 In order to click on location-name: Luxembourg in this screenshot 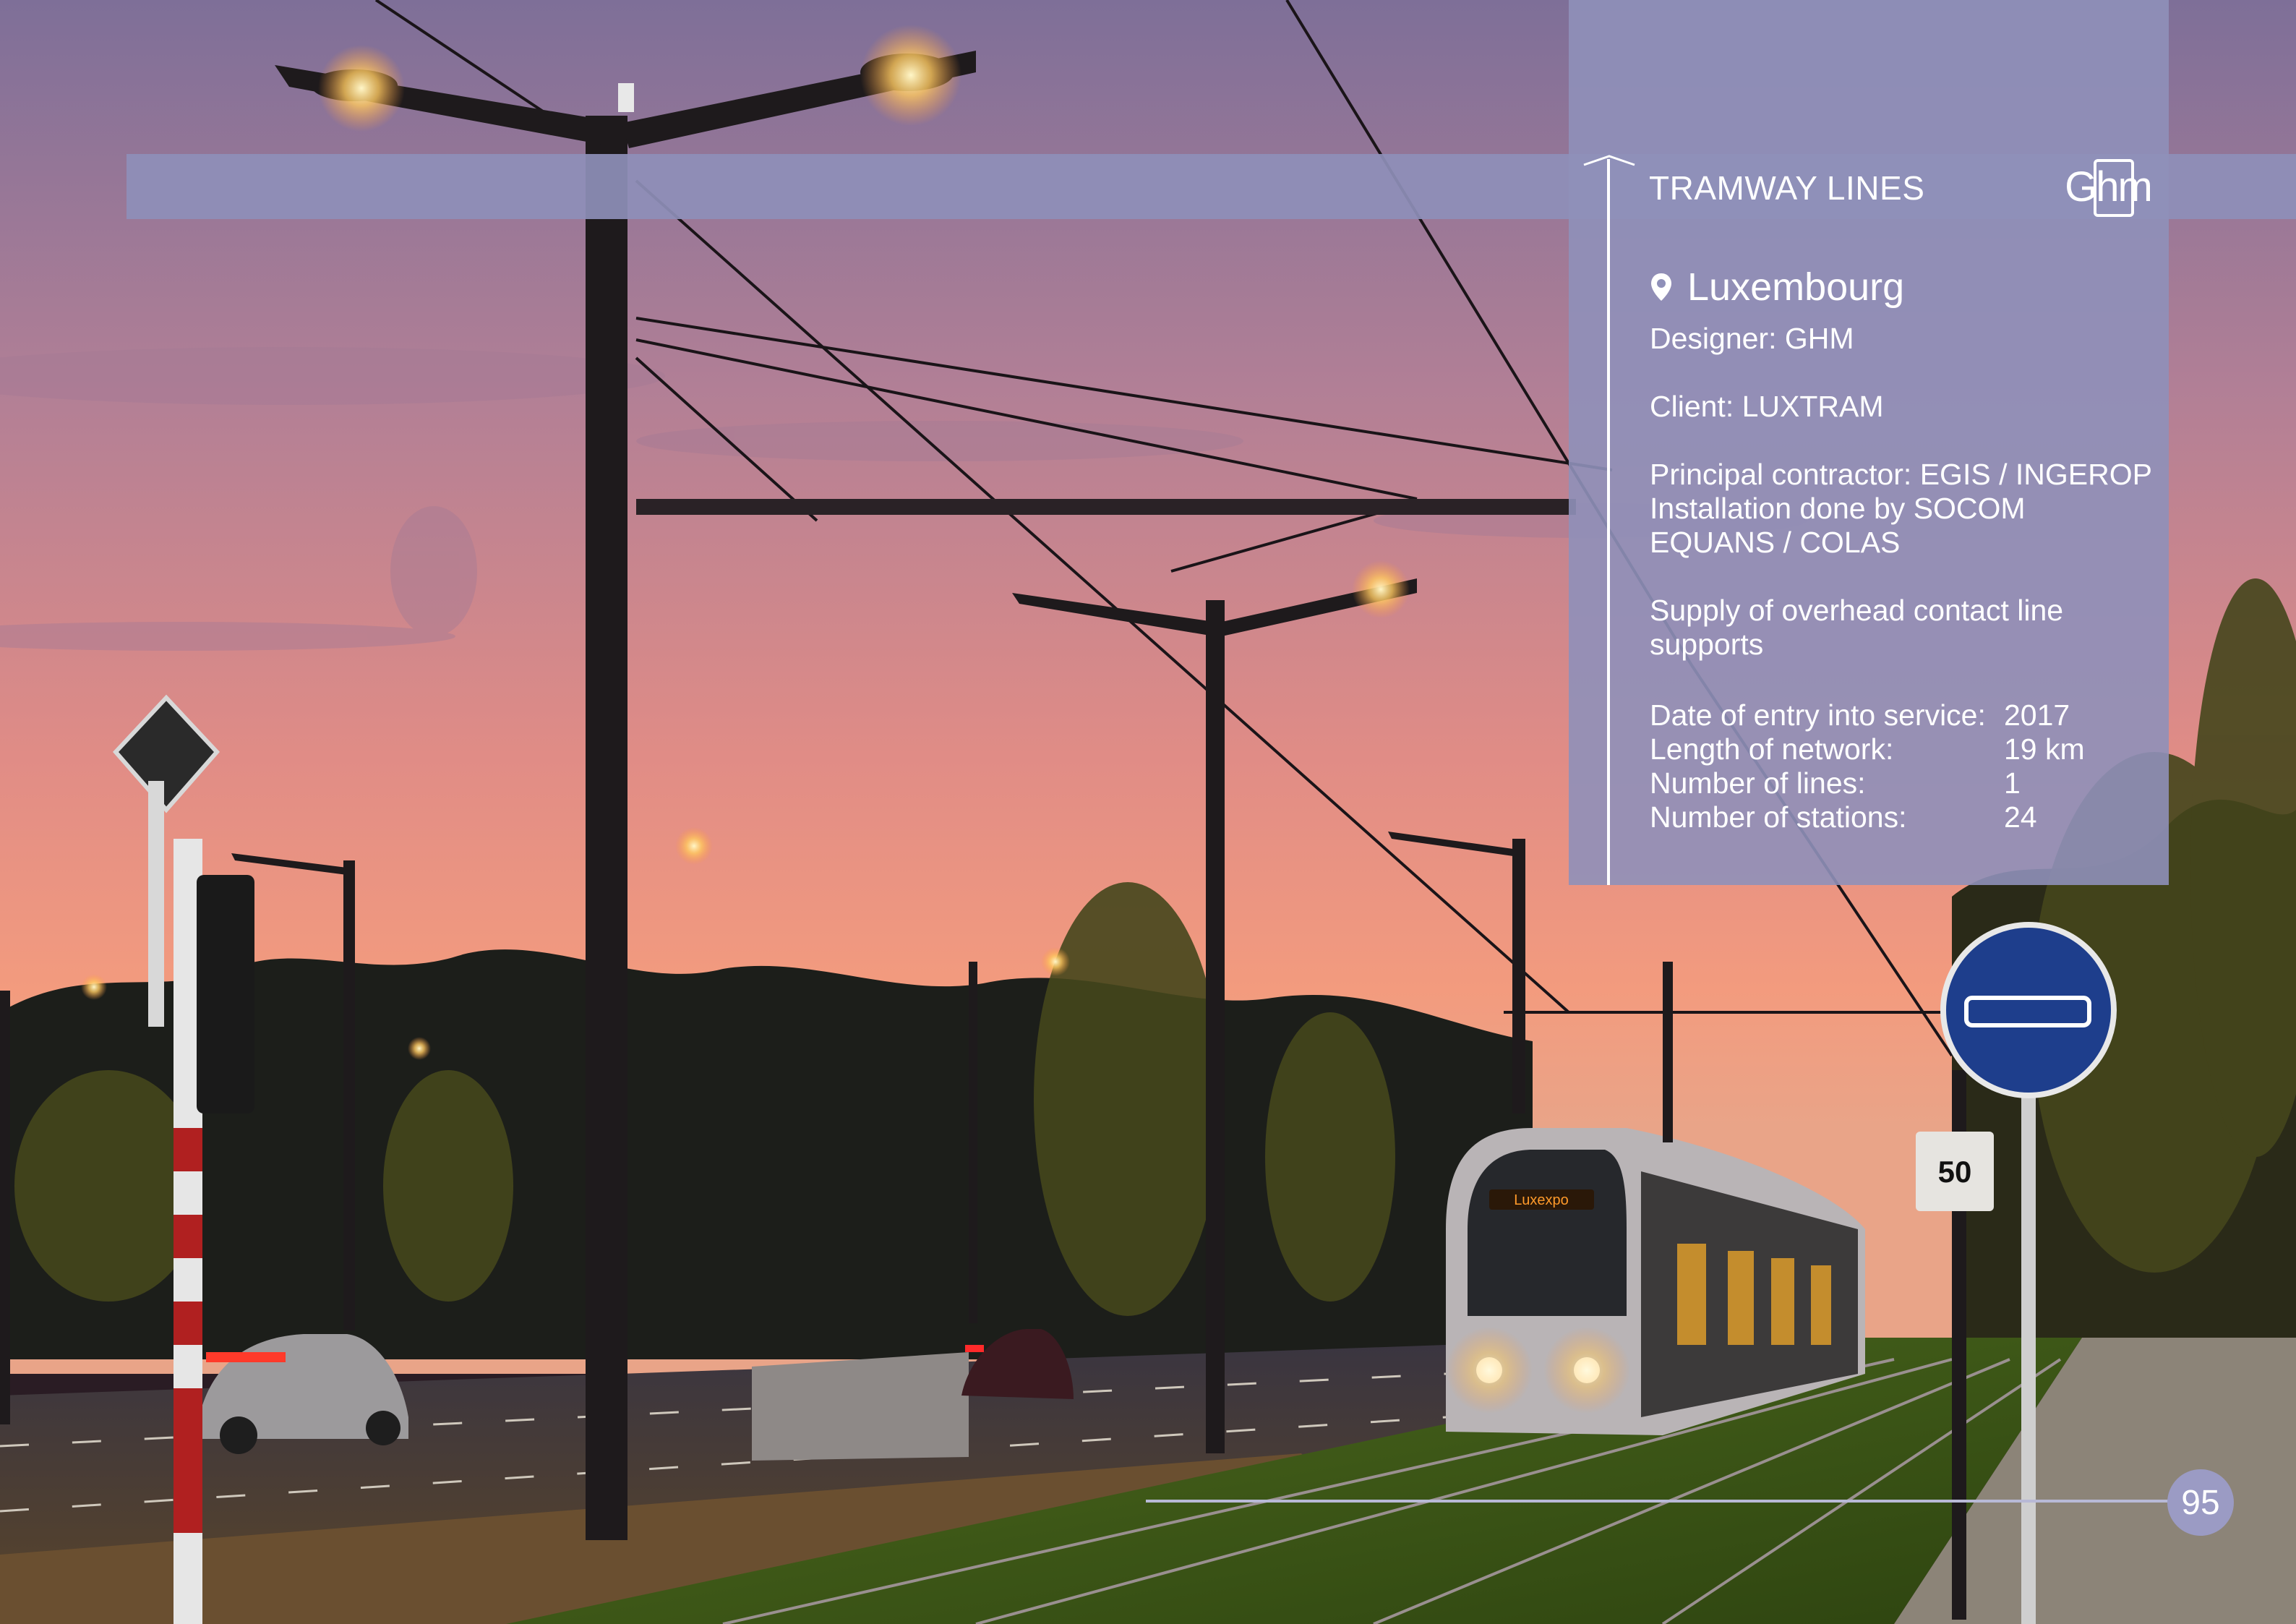, I will do `click(1796, 287)`.